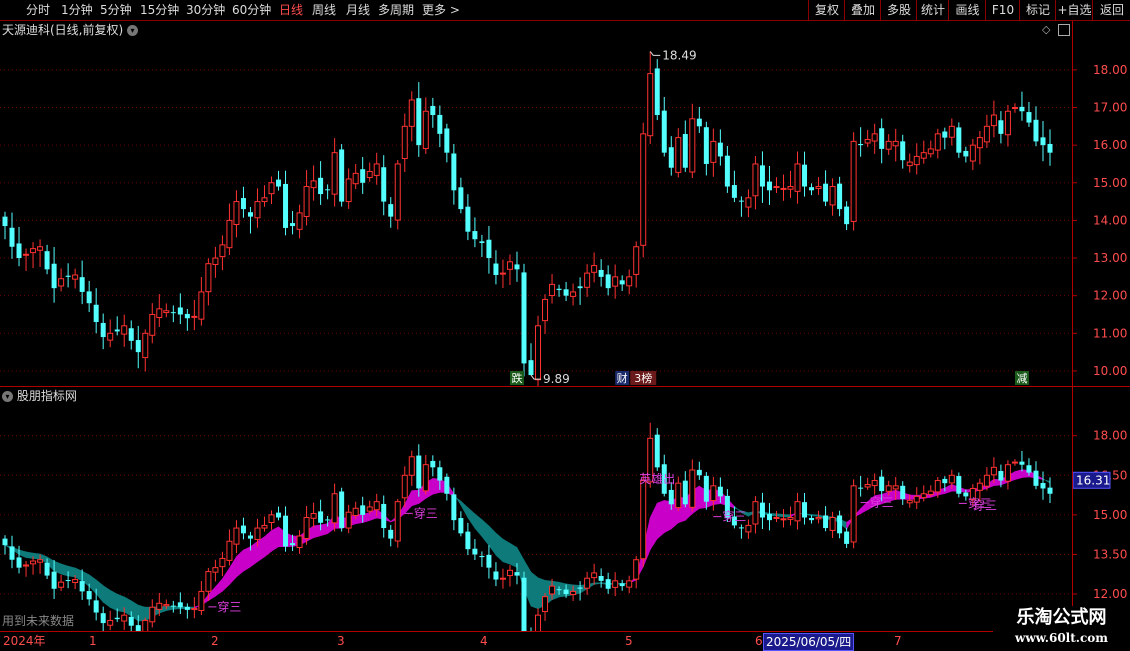 This screenshot has height=651, width=1130. What do you see at coordinates (1061, 628) in the screenshot?
I see `site-watermark: 乐淘公式网 www.60lt.com` at bounding box center [1061, 628].